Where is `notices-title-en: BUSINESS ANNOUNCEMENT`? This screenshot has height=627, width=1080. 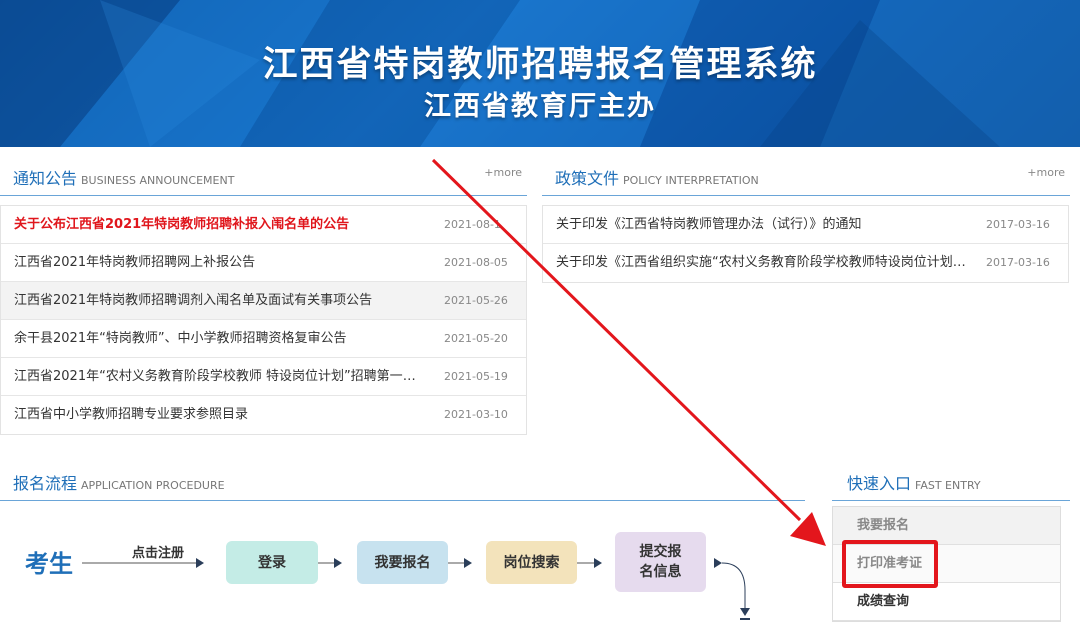
notices-title-en: BUSINESS ANNOUNCEMENT is located at coordinates (158, 180).